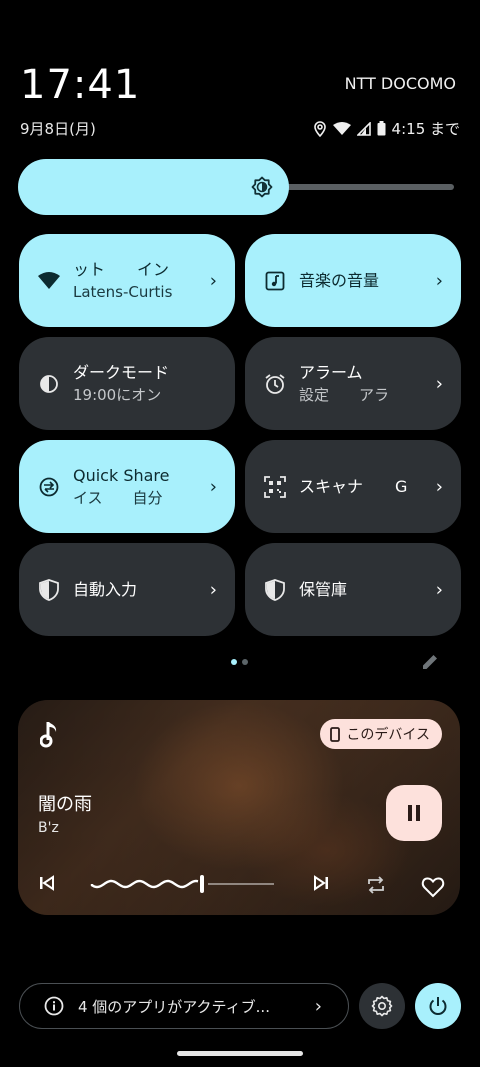 The height and width of the screenshot is (1067, 480). I want to click on brightness-fill, so click(153, 187).